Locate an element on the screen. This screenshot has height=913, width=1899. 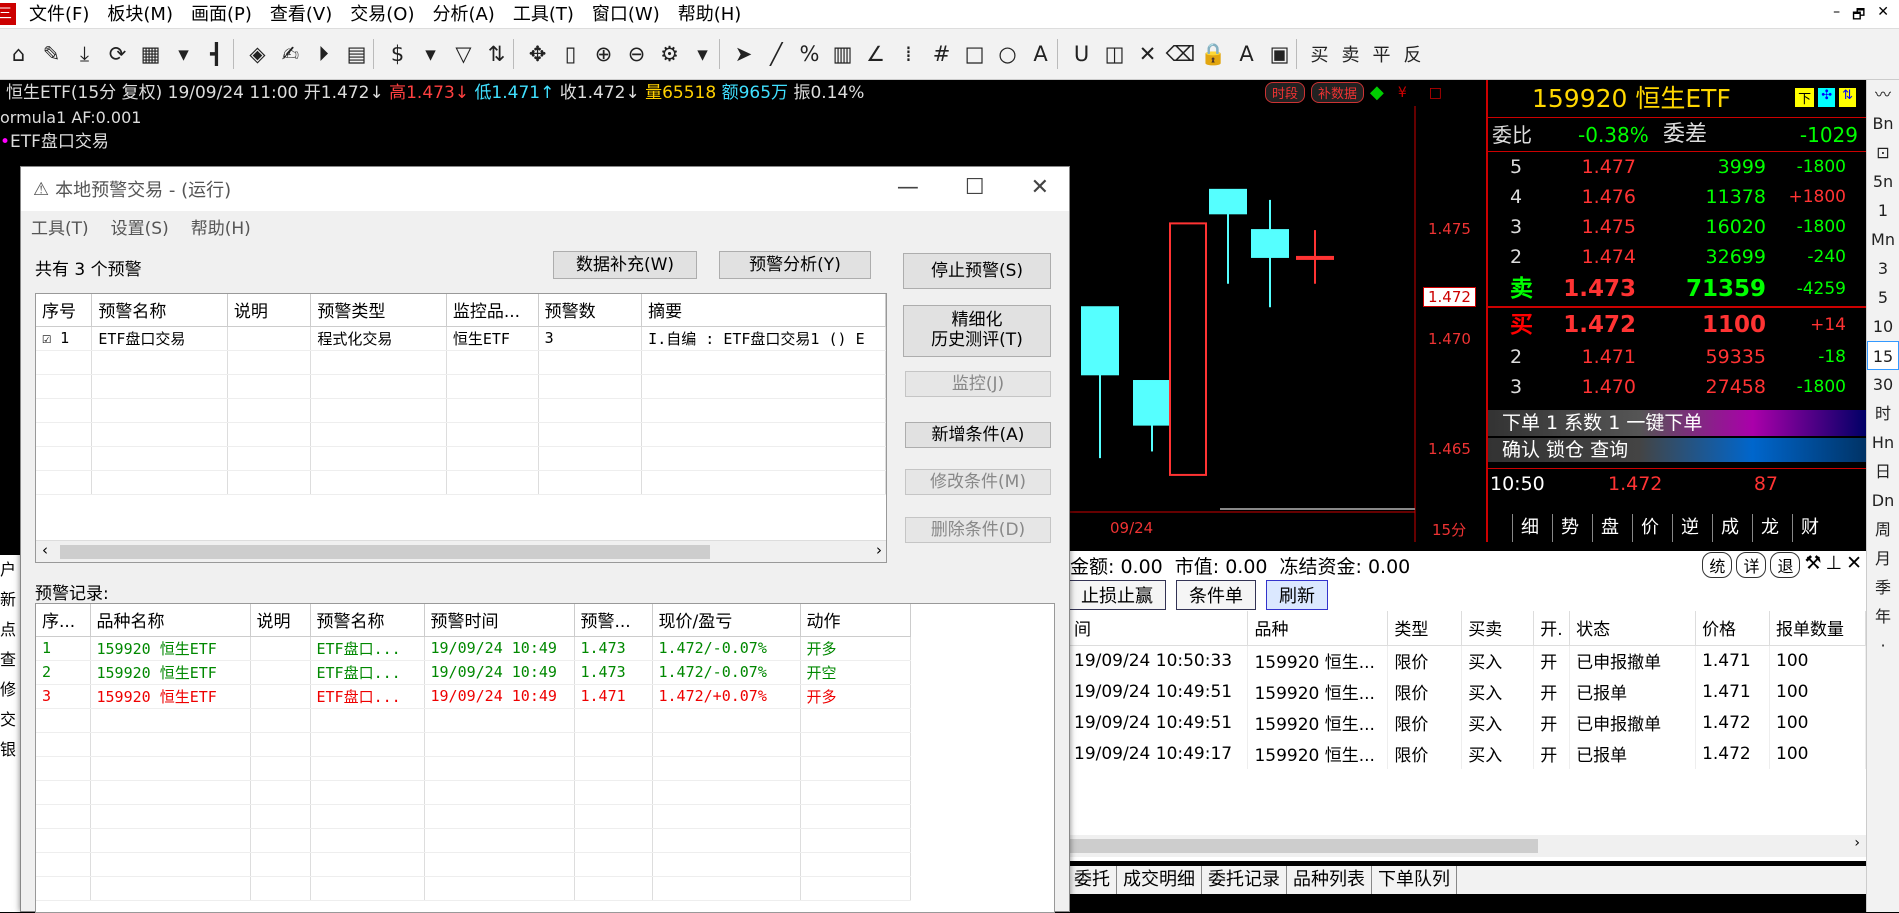
toolbar-tool-icon: ⊕ is located at coordinates (603, 54).